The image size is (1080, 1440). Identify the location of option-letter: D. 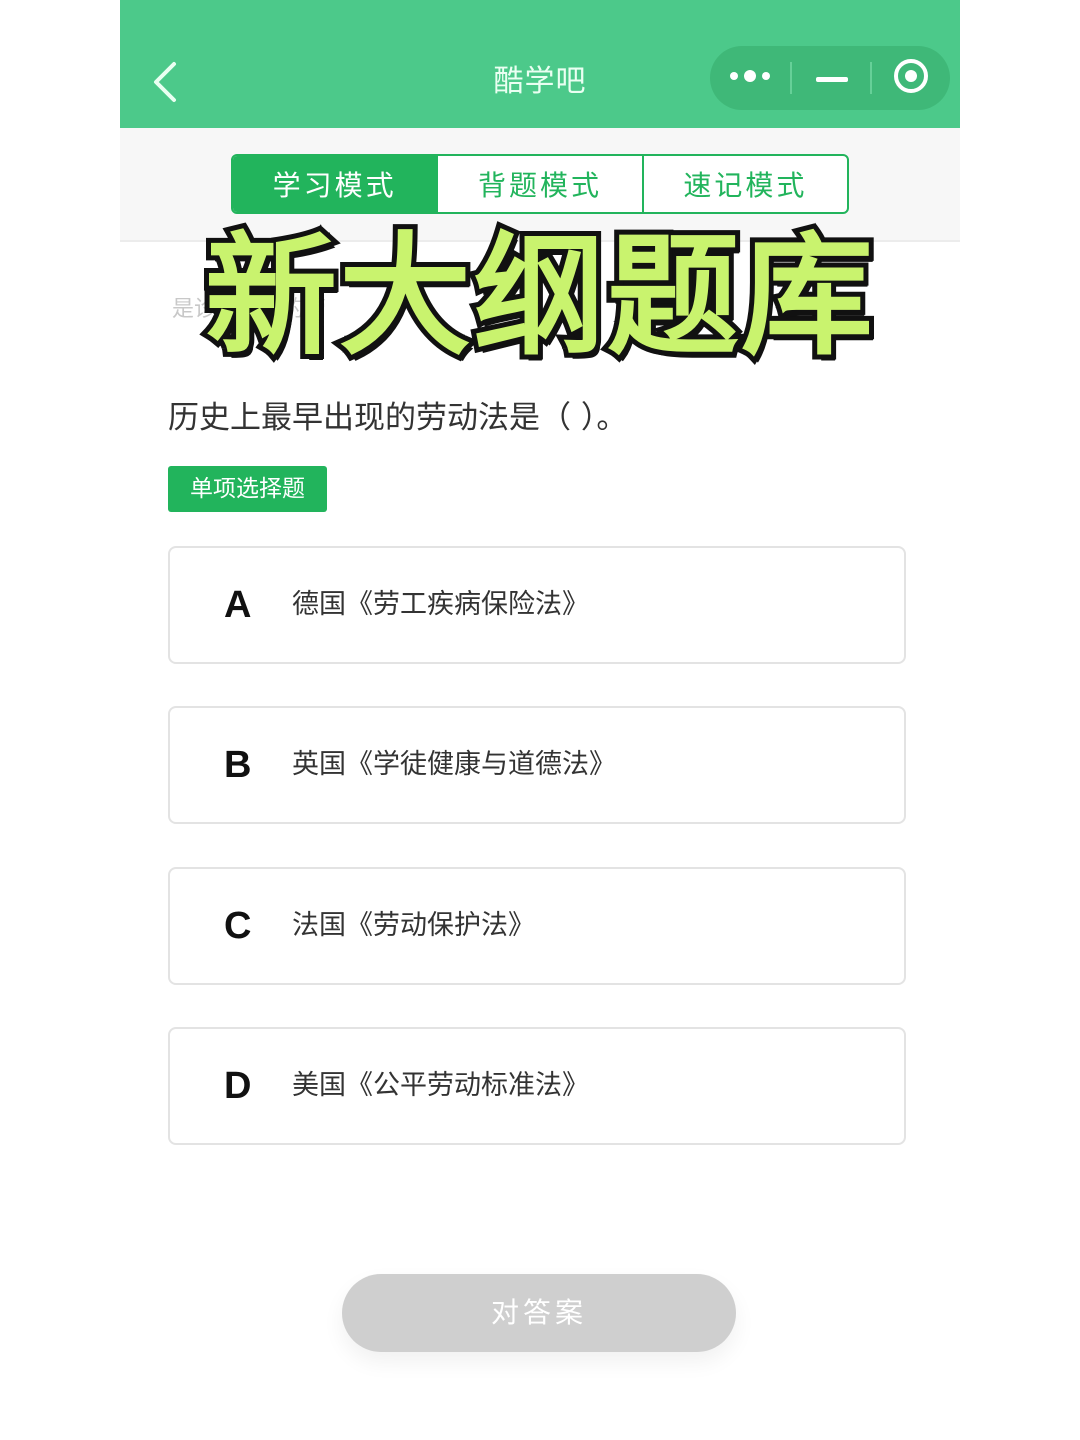
(238, 1086).